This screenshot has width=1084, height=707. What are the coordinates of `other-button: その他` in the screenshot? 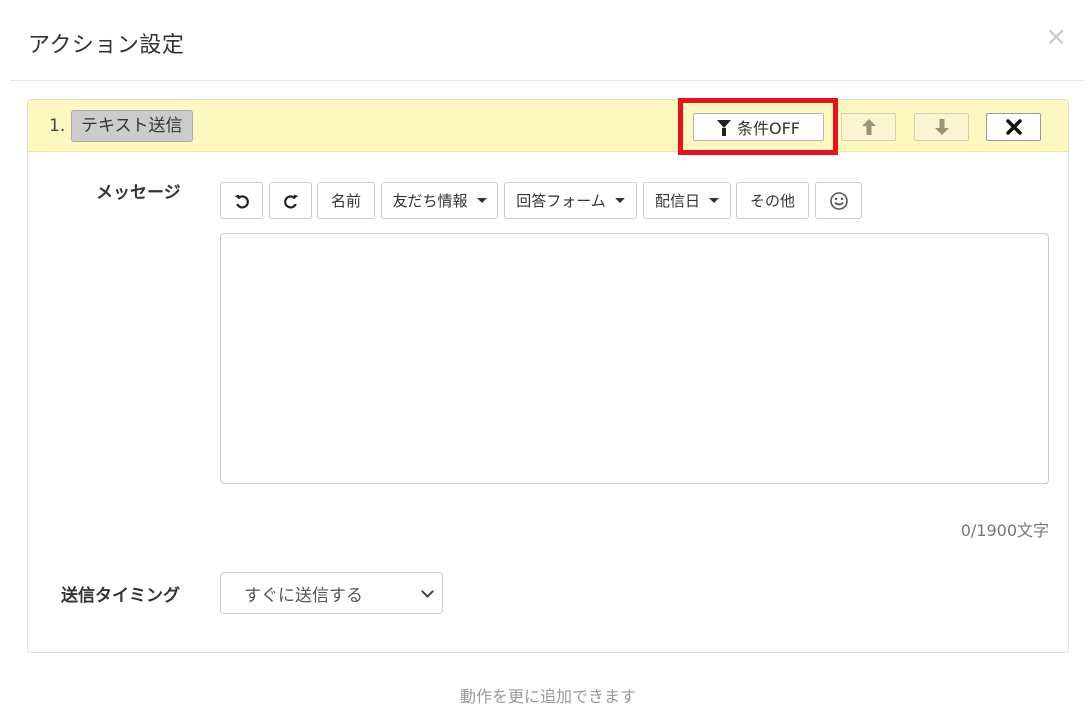 It's located at (772, 200).